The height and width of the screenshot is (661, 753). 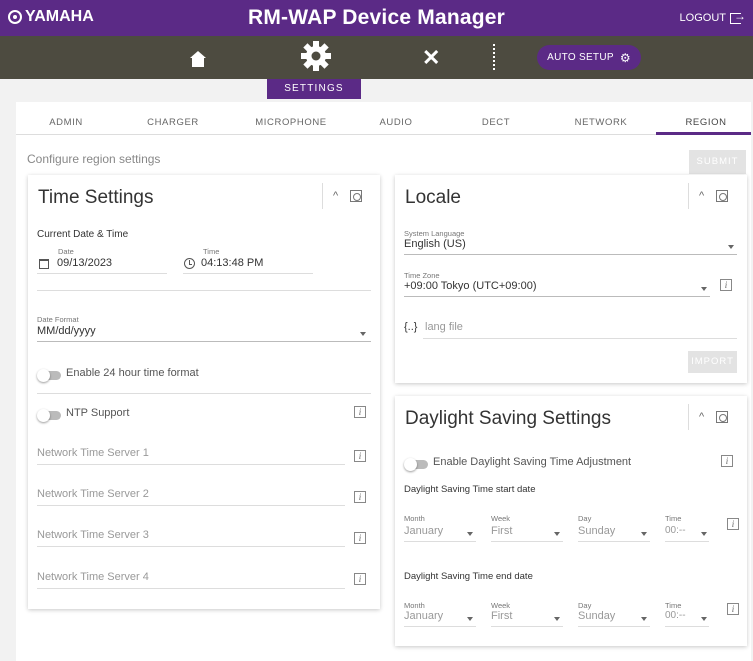 What do you see at coordinates (431, 58) in the screenshot?
I see `tools-icon: ✕` at bounding box center [431, 58].